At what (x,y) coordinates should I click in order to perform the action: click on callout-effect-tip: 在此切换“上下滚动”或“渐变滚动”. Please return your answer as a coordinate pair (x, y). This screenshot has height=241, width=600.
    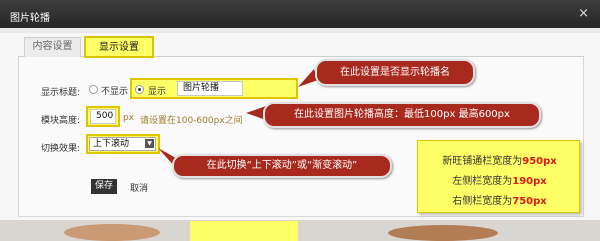
    Looking at the image, I should click on (282, 166).